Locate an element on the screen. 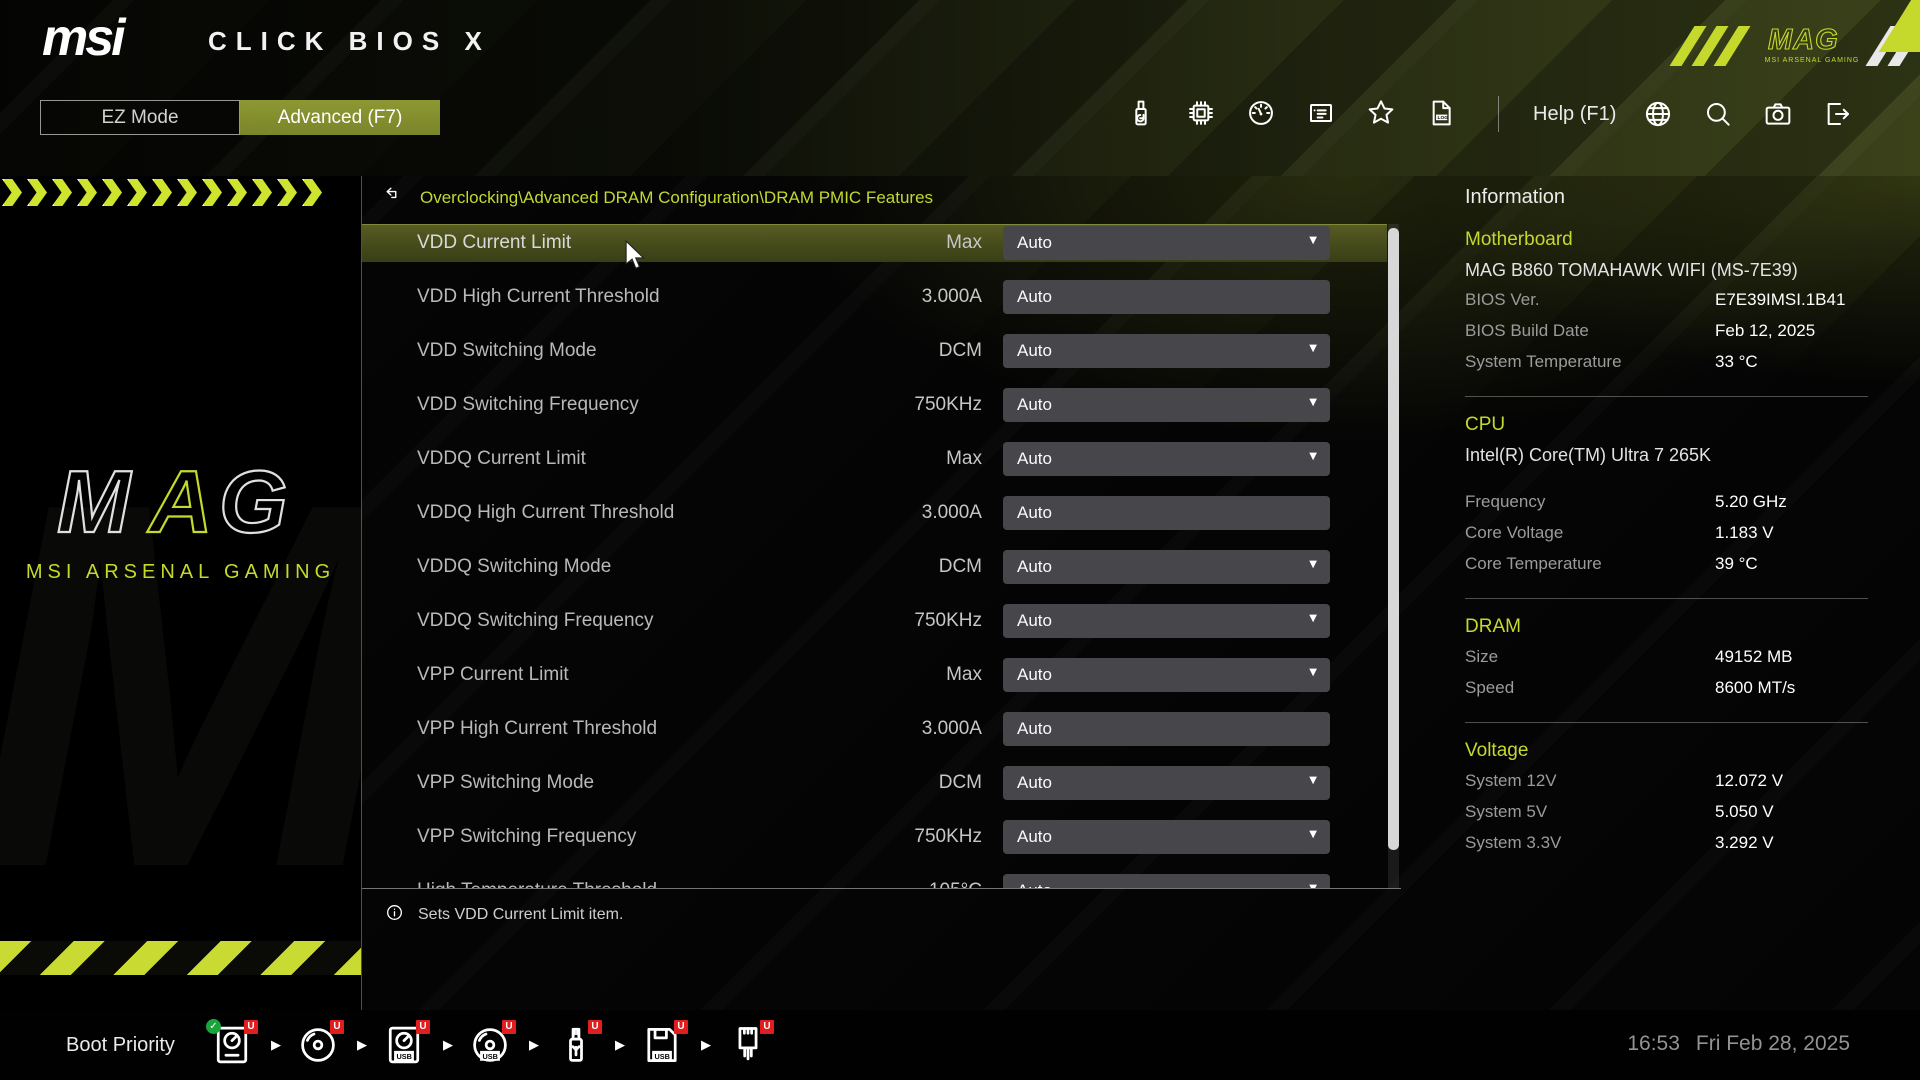  scrollbar-track is located at coordinates (1393, 556).